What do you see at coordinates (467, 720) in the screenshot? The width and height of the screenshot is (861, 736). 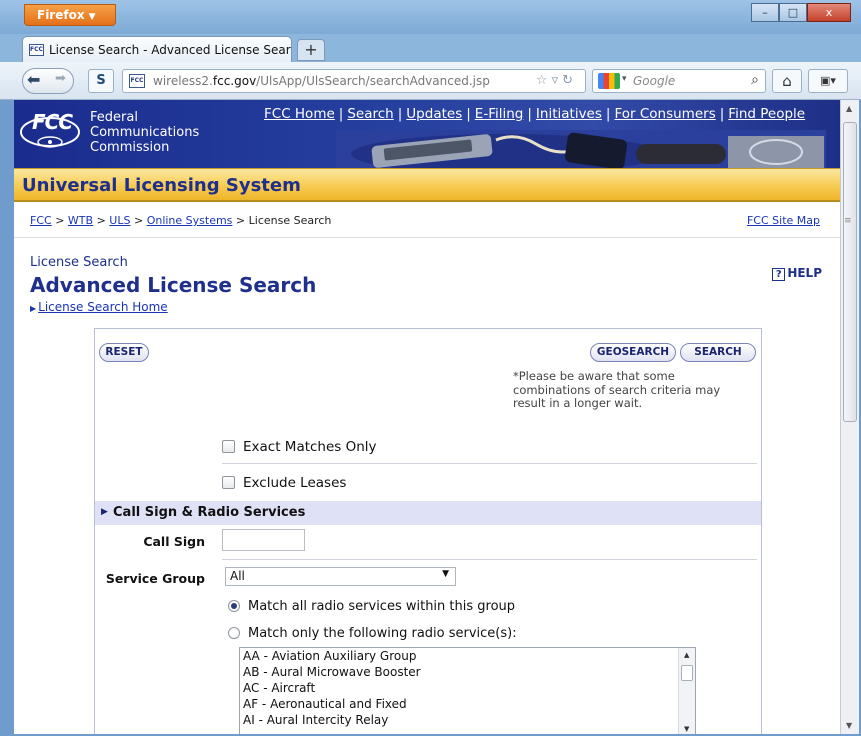 I see `list-item: AI - Aural Intercity Relay` at bounding box center [467, 720].